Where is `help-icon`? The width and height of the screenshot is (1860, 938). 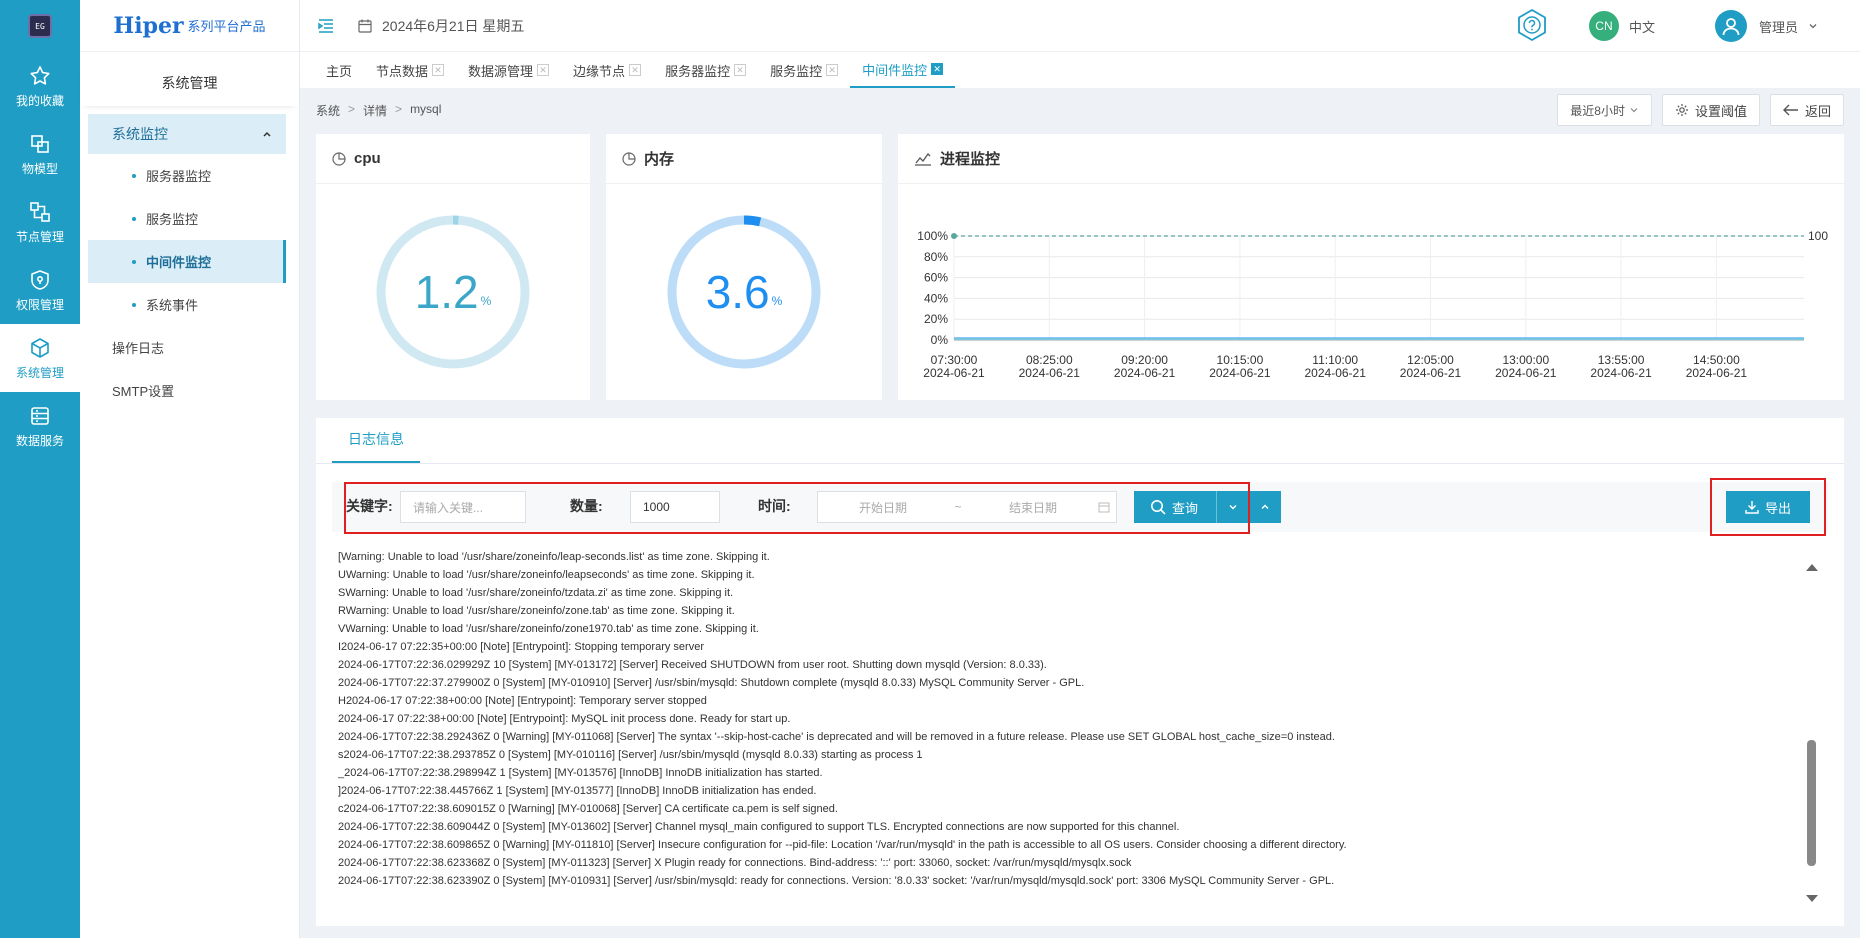
help-icon is located at coordinates (1532, 24).